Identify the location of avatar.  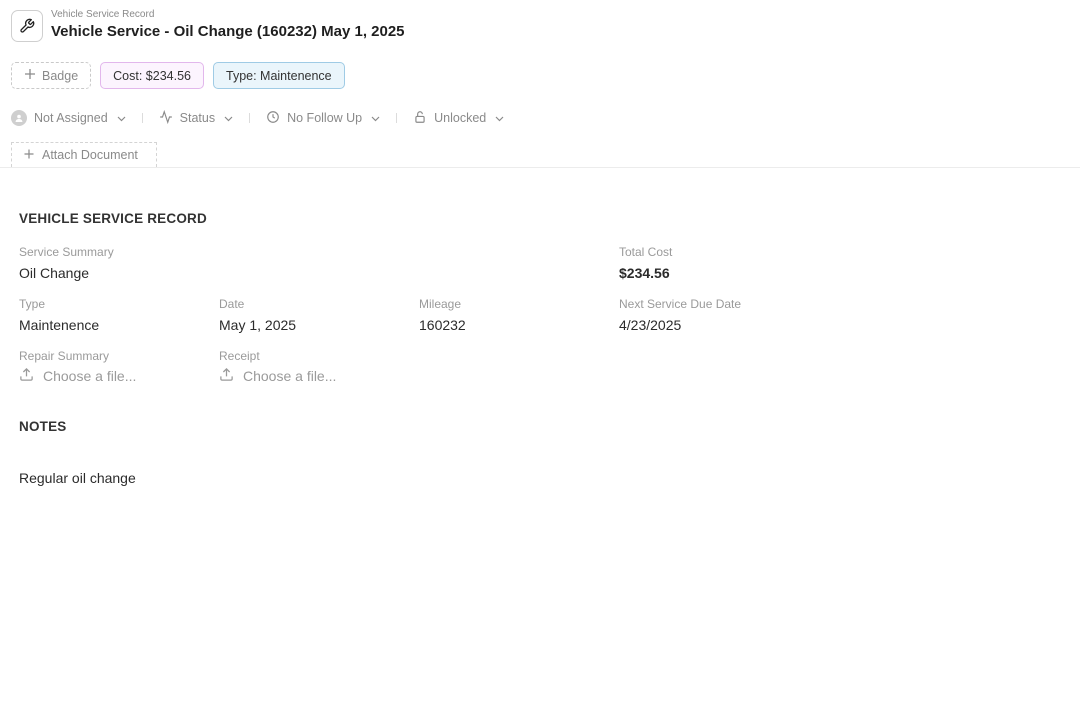
(19, 118).